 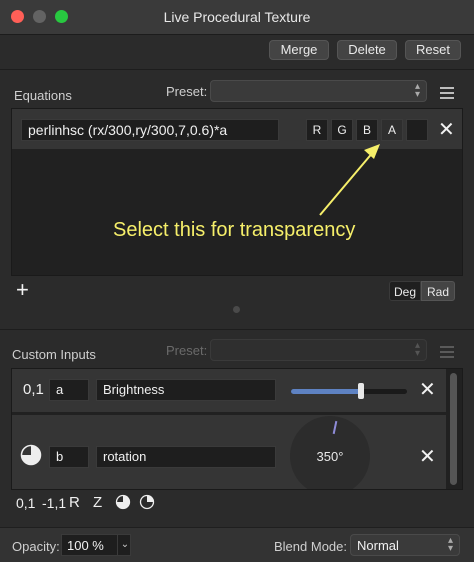 What do you see at coordinates (97, 502) in the screenshot?
I see `type-z-button: Z` at bounding box center [97, 502].